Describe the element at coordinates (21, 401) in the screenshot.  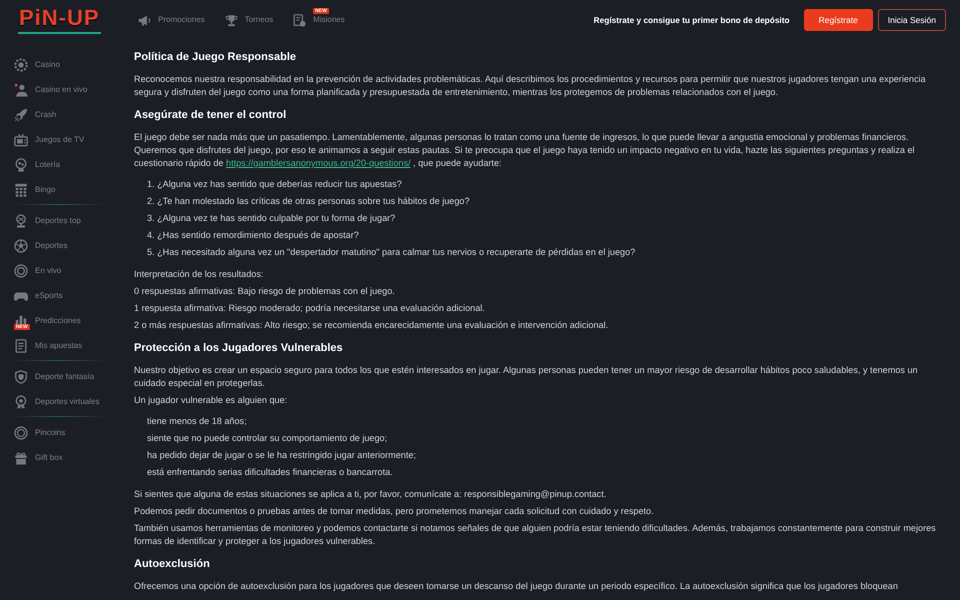
I see `medal-icon` at that location.